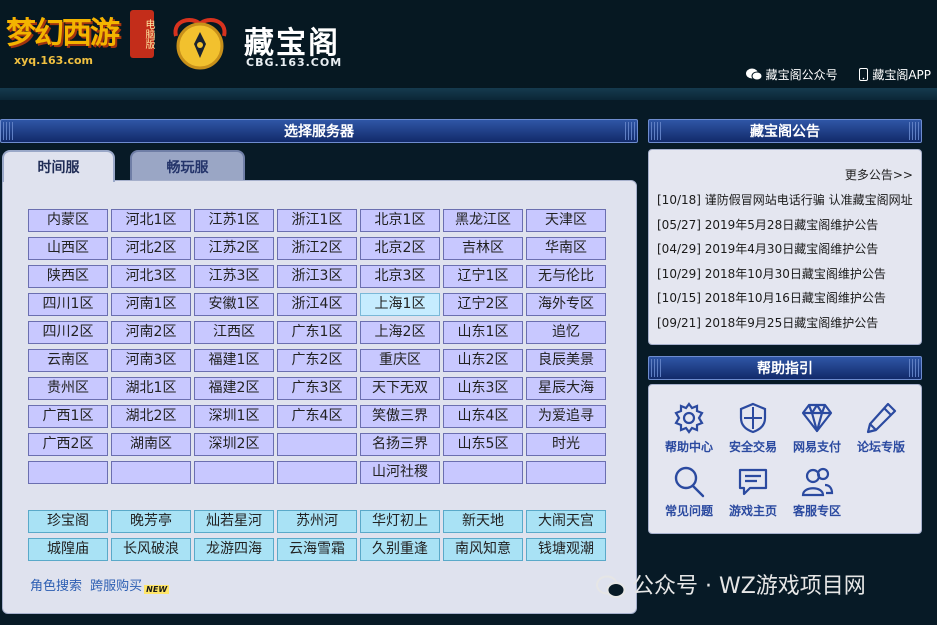 Image resolution: width=937 pixels, height=625 pixels. I want to click on server-button: 北京1区, so click(400, 220).